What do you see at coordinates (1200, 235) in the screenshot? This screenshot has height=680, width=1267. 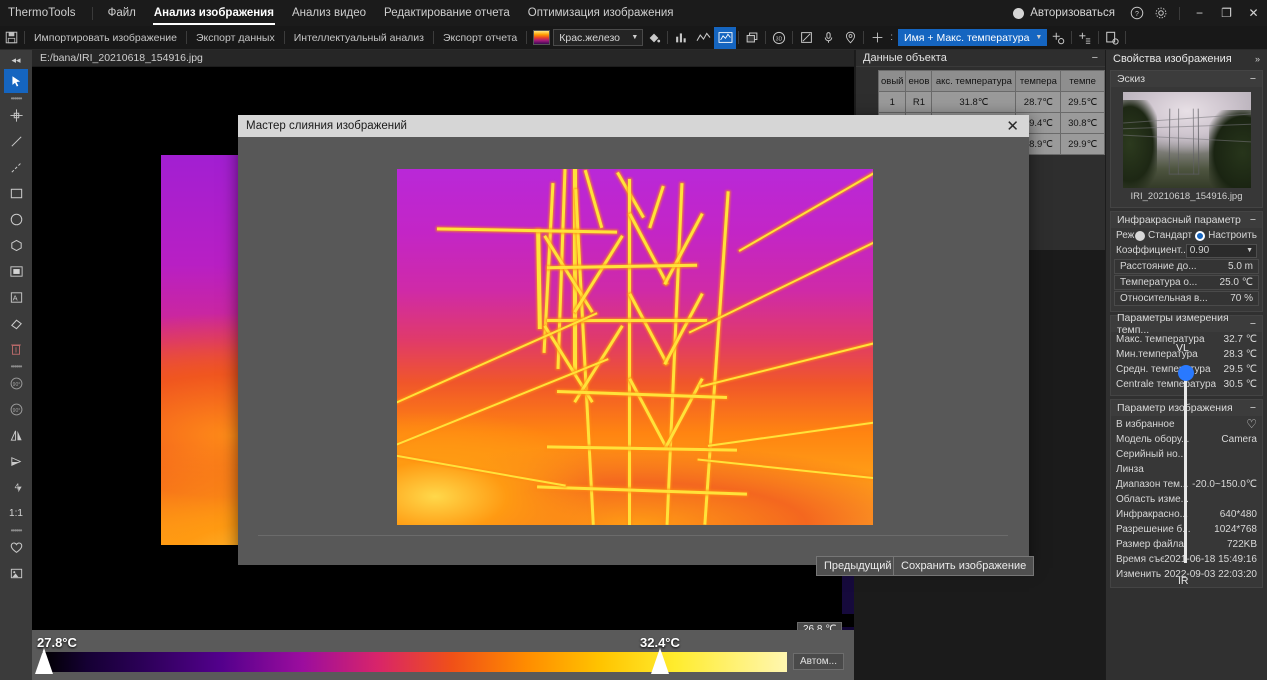 I see `mode-custom-radio` at bounding box center [1200, 235].